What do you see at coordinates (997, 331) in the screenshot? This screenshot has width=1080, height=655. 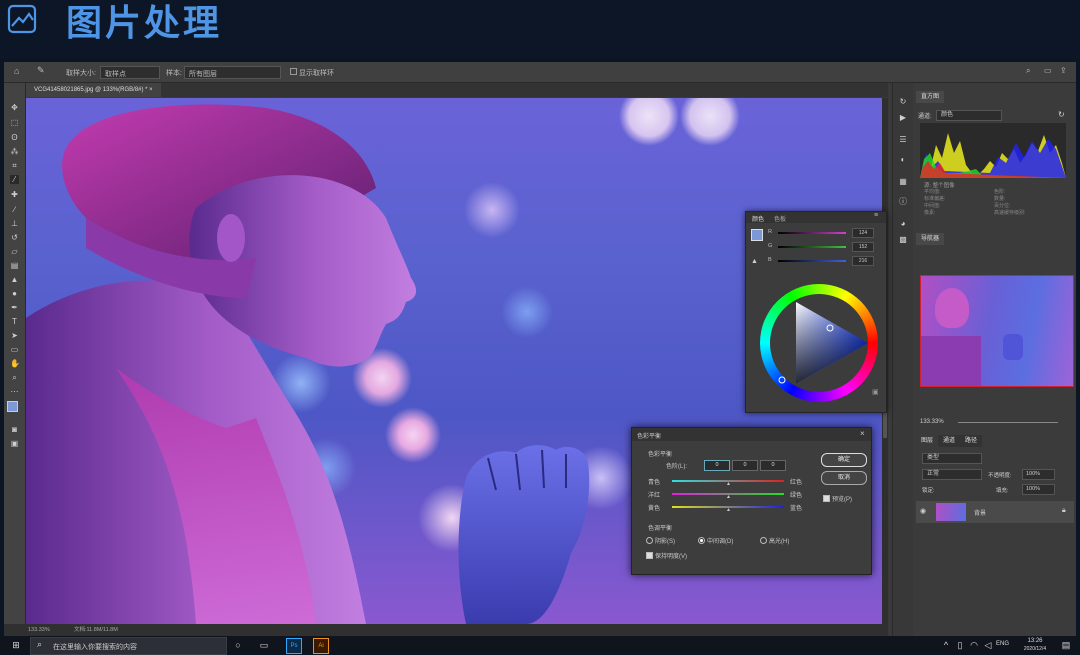 I see `navigator-thumbnail` at bounding box center [997, 331].